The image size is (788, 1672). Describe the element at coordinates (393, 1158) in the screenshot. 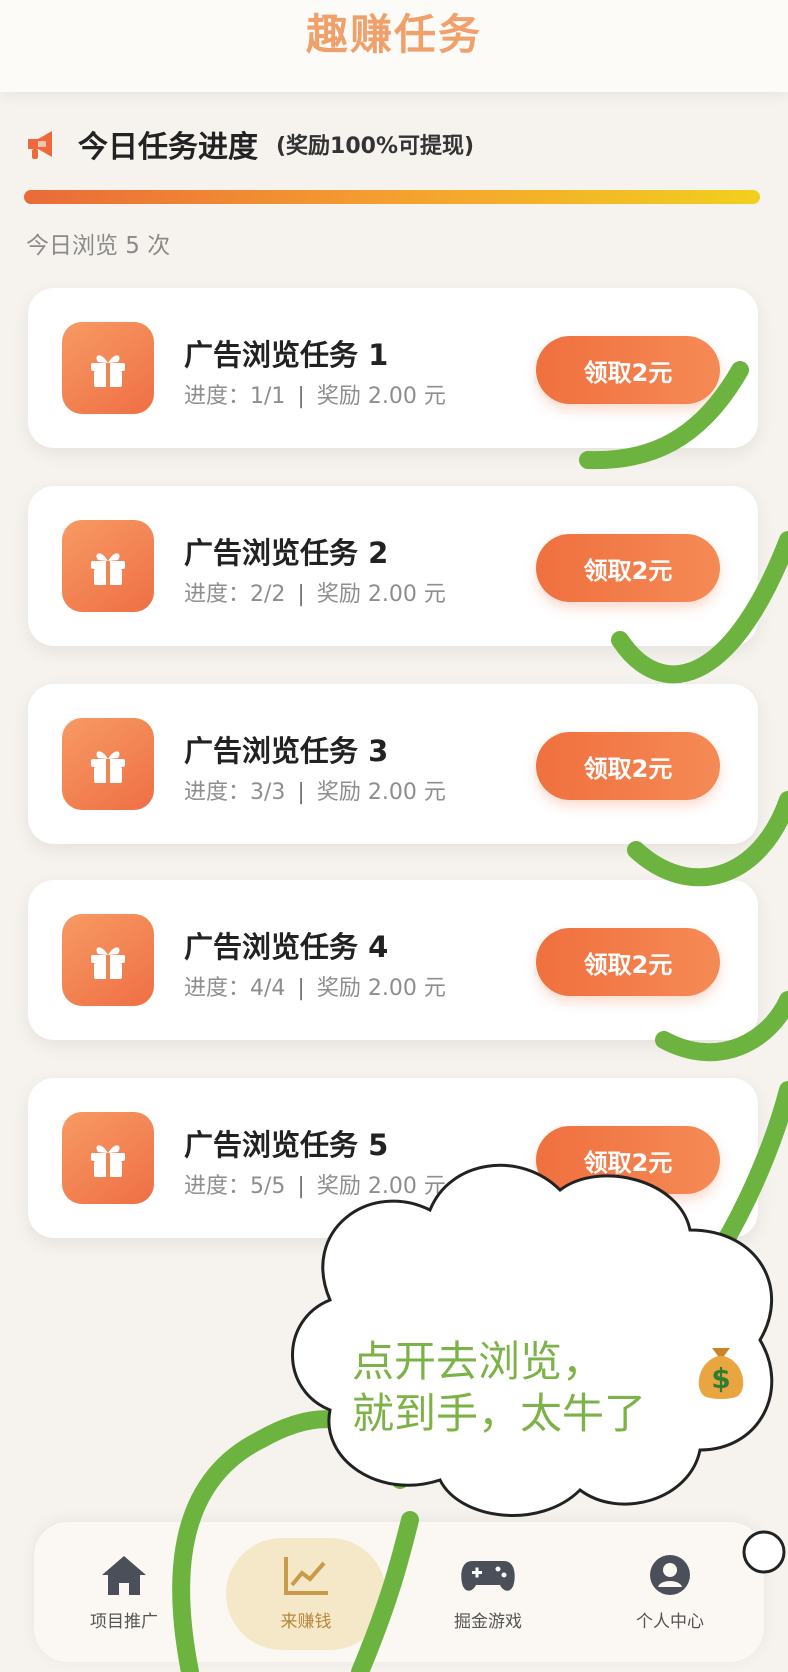

I see `task-card: 广告浏览任务 5 进度：5/5 | 奖励 2.00 元 领取2元` at that location.